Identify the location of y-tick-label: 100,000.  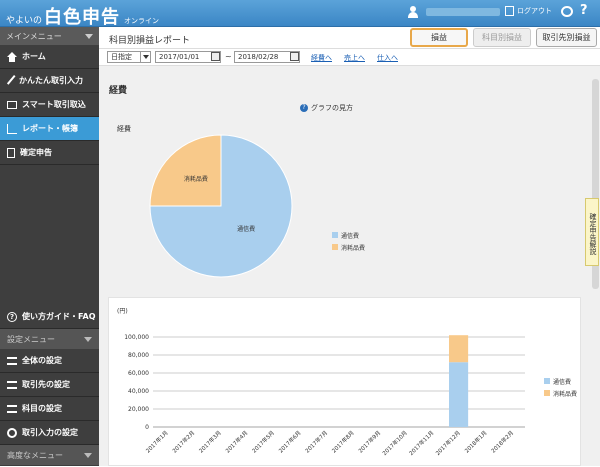
(136, 337).